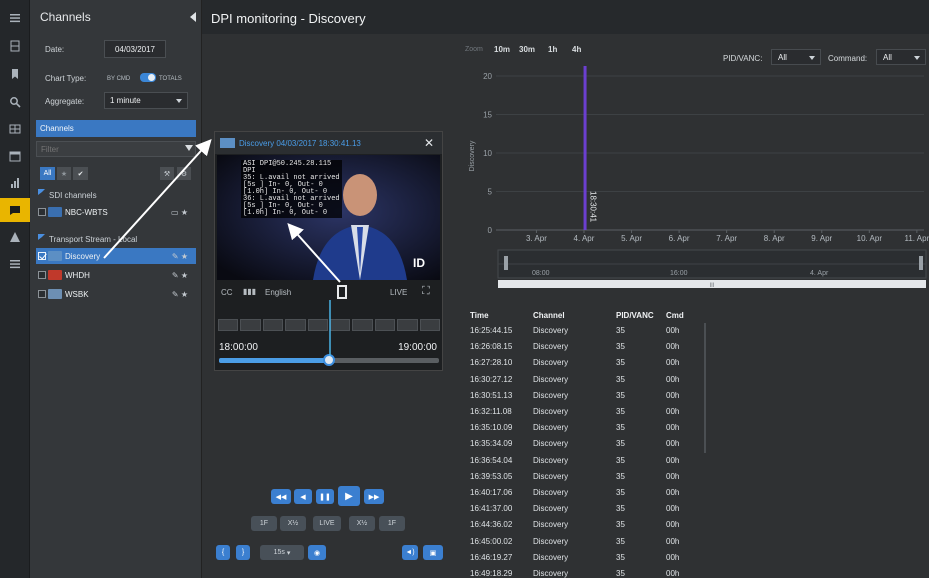  I want to click on star-filter-icon: ★, so click(64, 173).